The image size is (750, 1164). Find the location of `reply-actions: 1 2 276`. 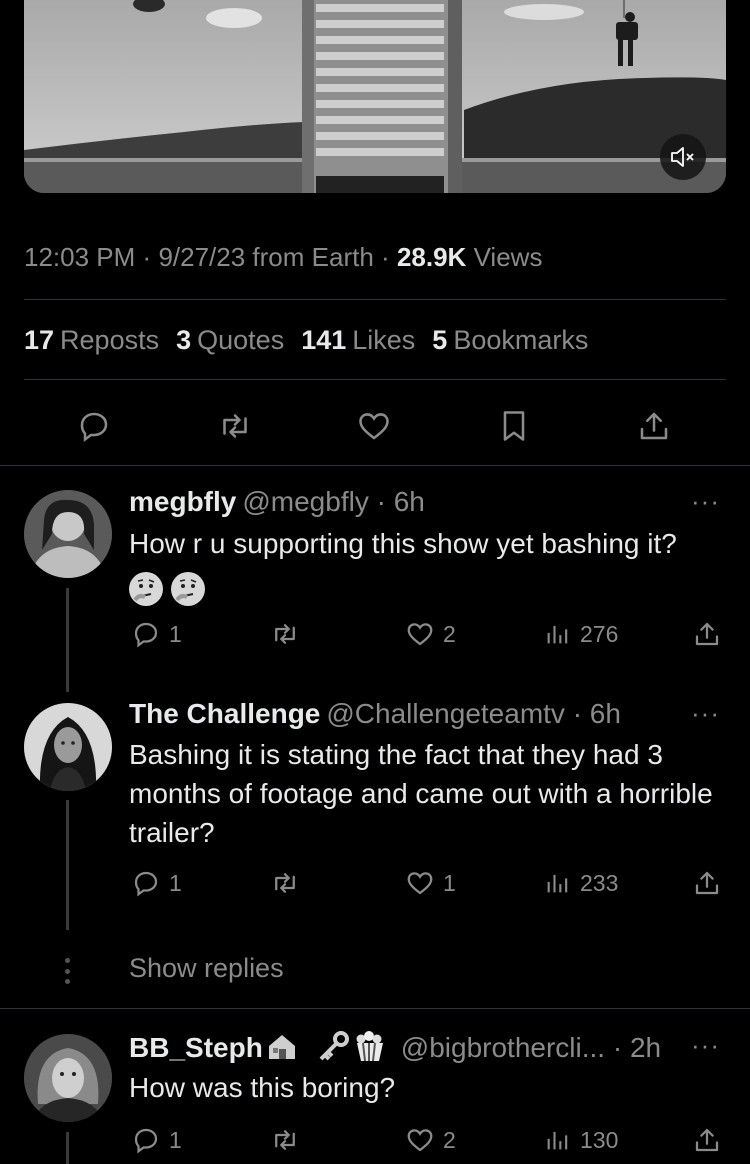

reply-actions: 1 2 276 is located at coordinates (375, 634).